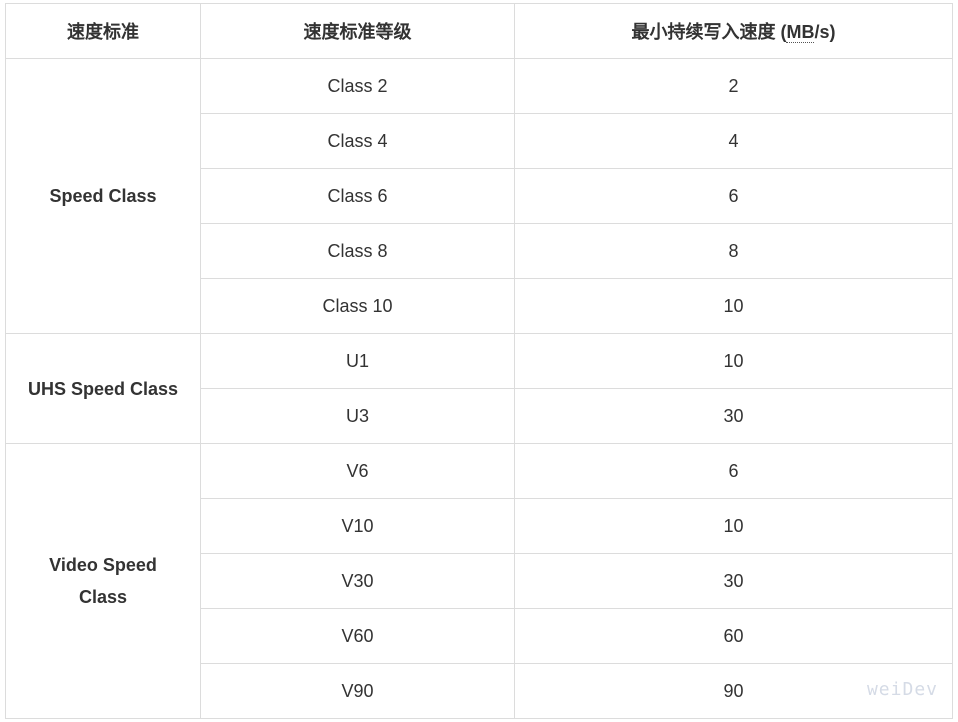 The image size is (958, 722). Describe the element at coordinates (357, 636) in the screenshot. I see `grade-cell: V60` at that location.